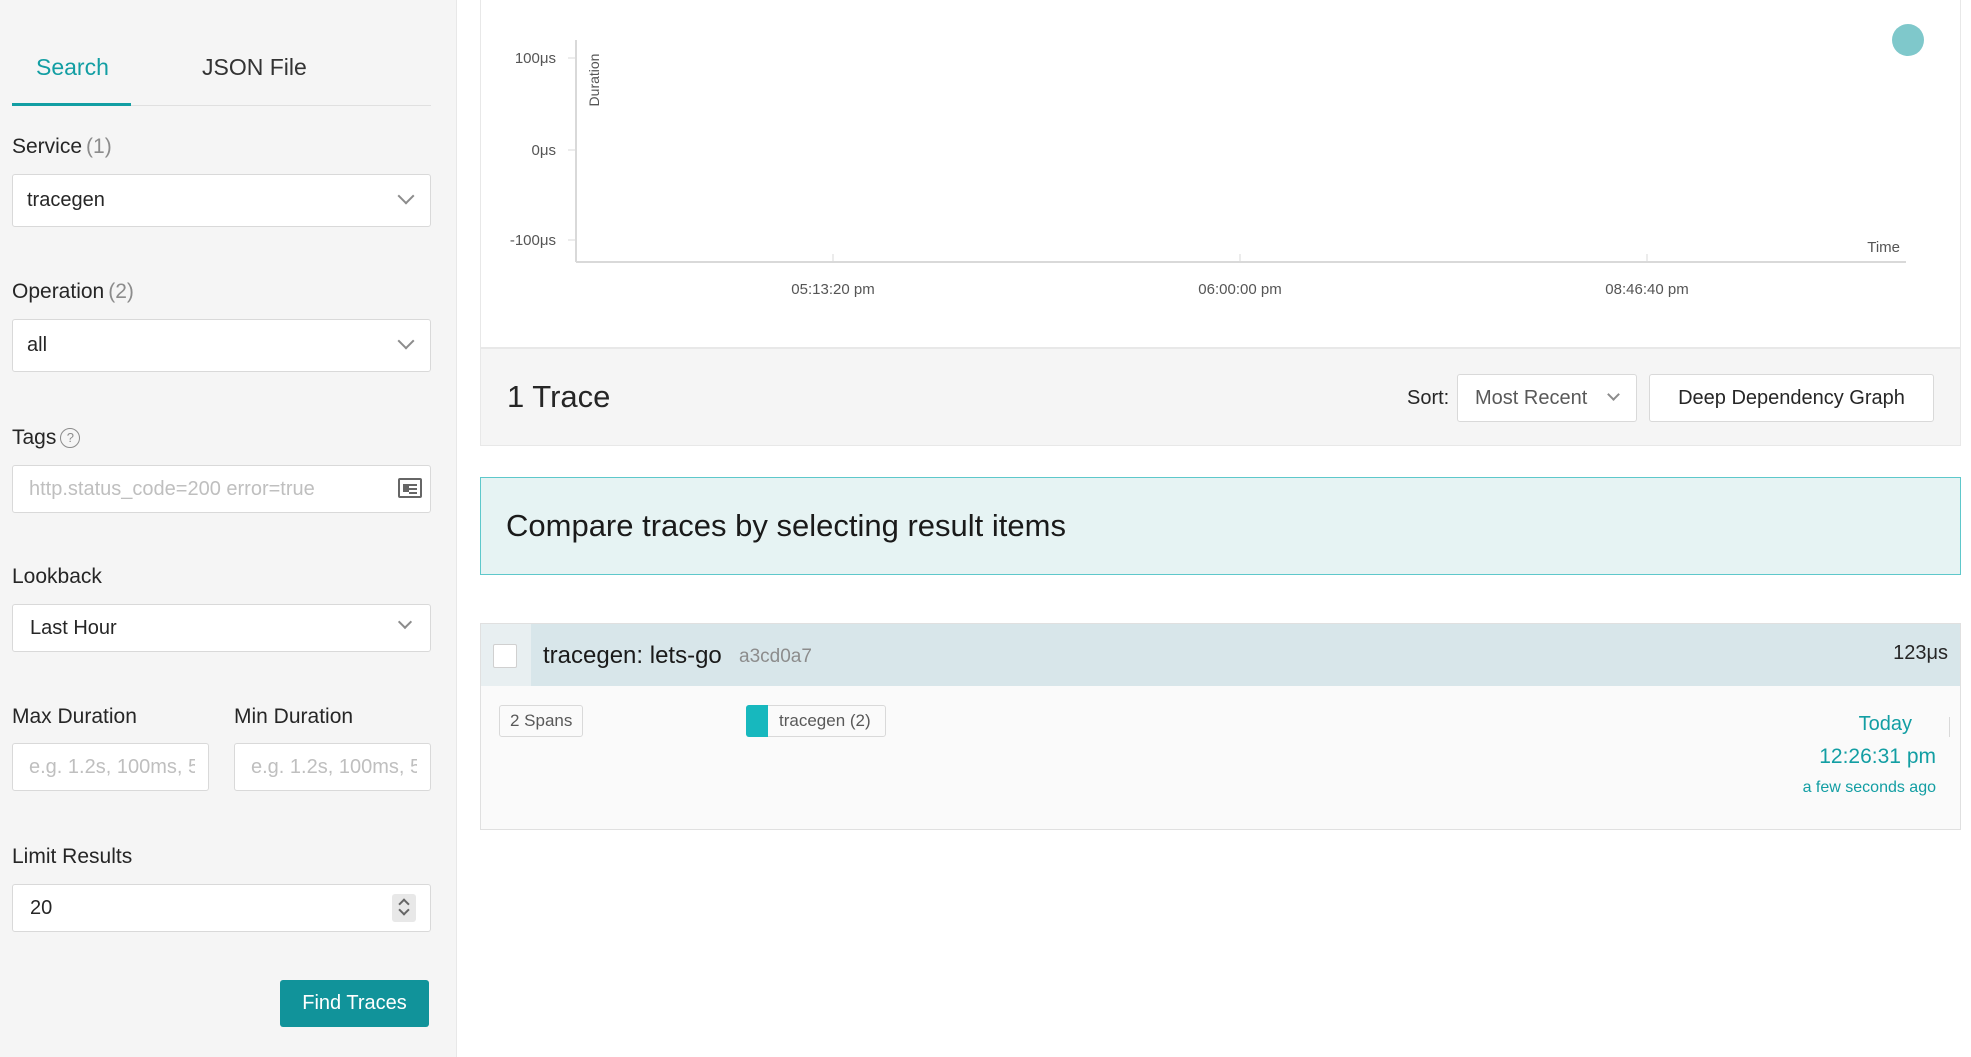  I want to click on trace-point, so click(1908, 40).